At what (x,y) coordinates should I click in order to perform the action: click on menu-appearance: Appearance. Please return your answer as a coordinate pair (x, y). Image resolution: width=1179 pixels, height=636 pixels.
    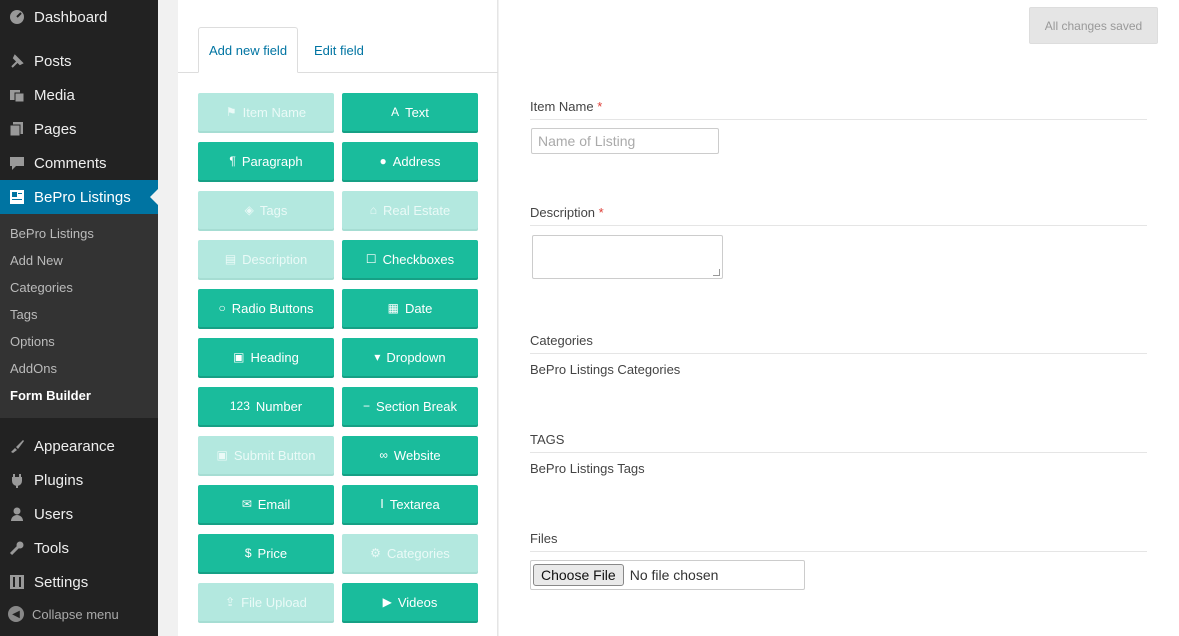
    Looking at the image, I should click on (79, 446).